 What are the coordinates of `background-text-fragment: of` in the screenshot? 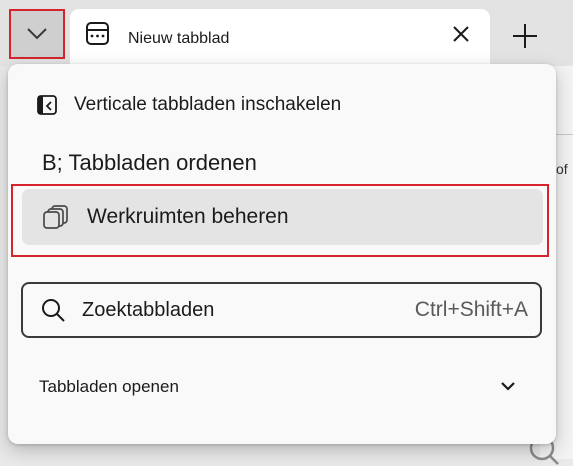 It's located at (562, 169).